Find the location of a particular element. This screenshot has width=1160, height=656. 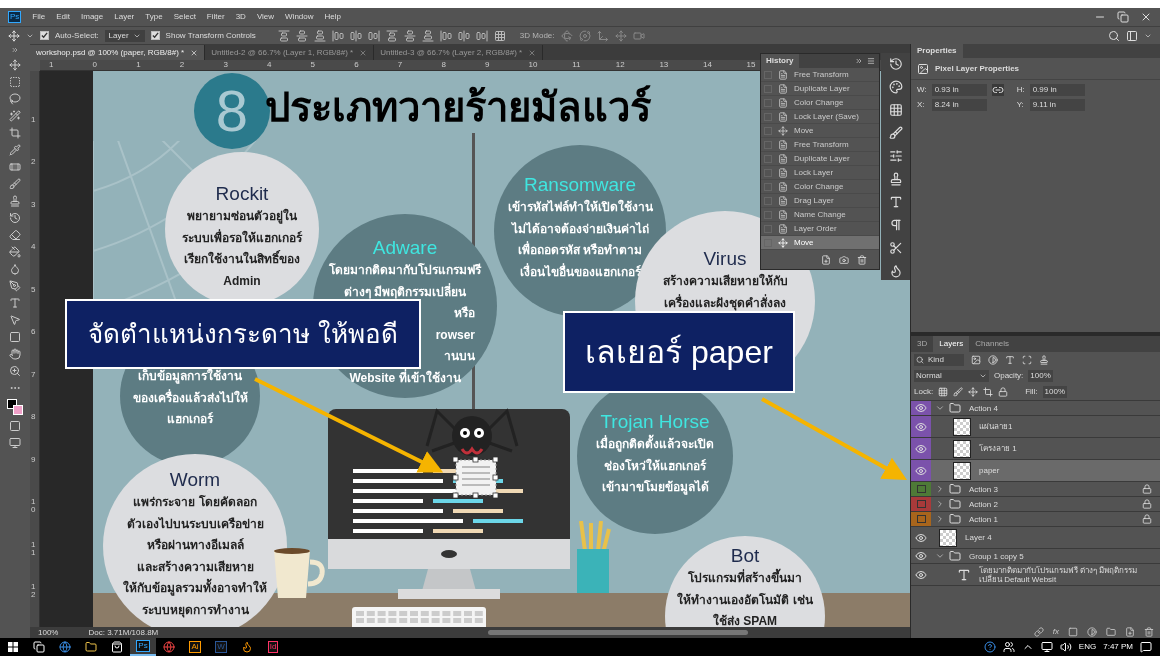

droplet-icon is located at coordinates (15, 269).